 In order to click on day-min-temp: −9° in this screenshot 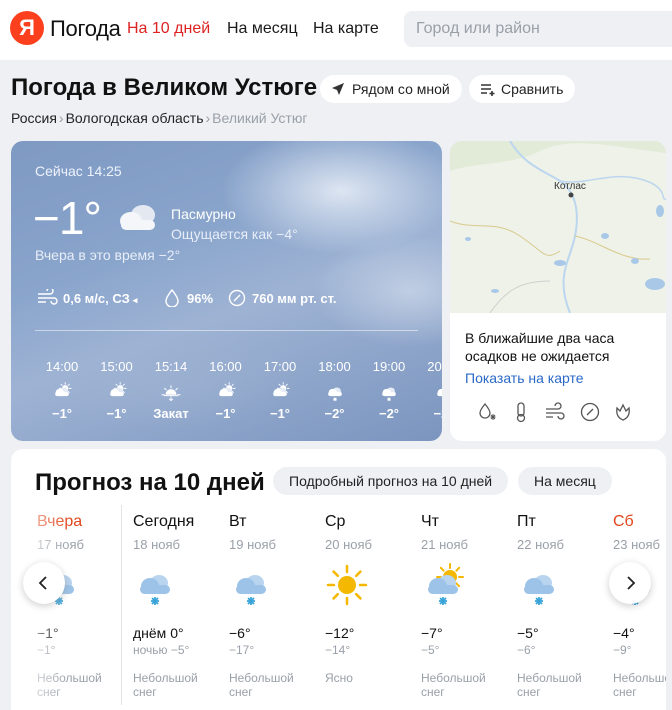, I will do `click(622, 650)`.